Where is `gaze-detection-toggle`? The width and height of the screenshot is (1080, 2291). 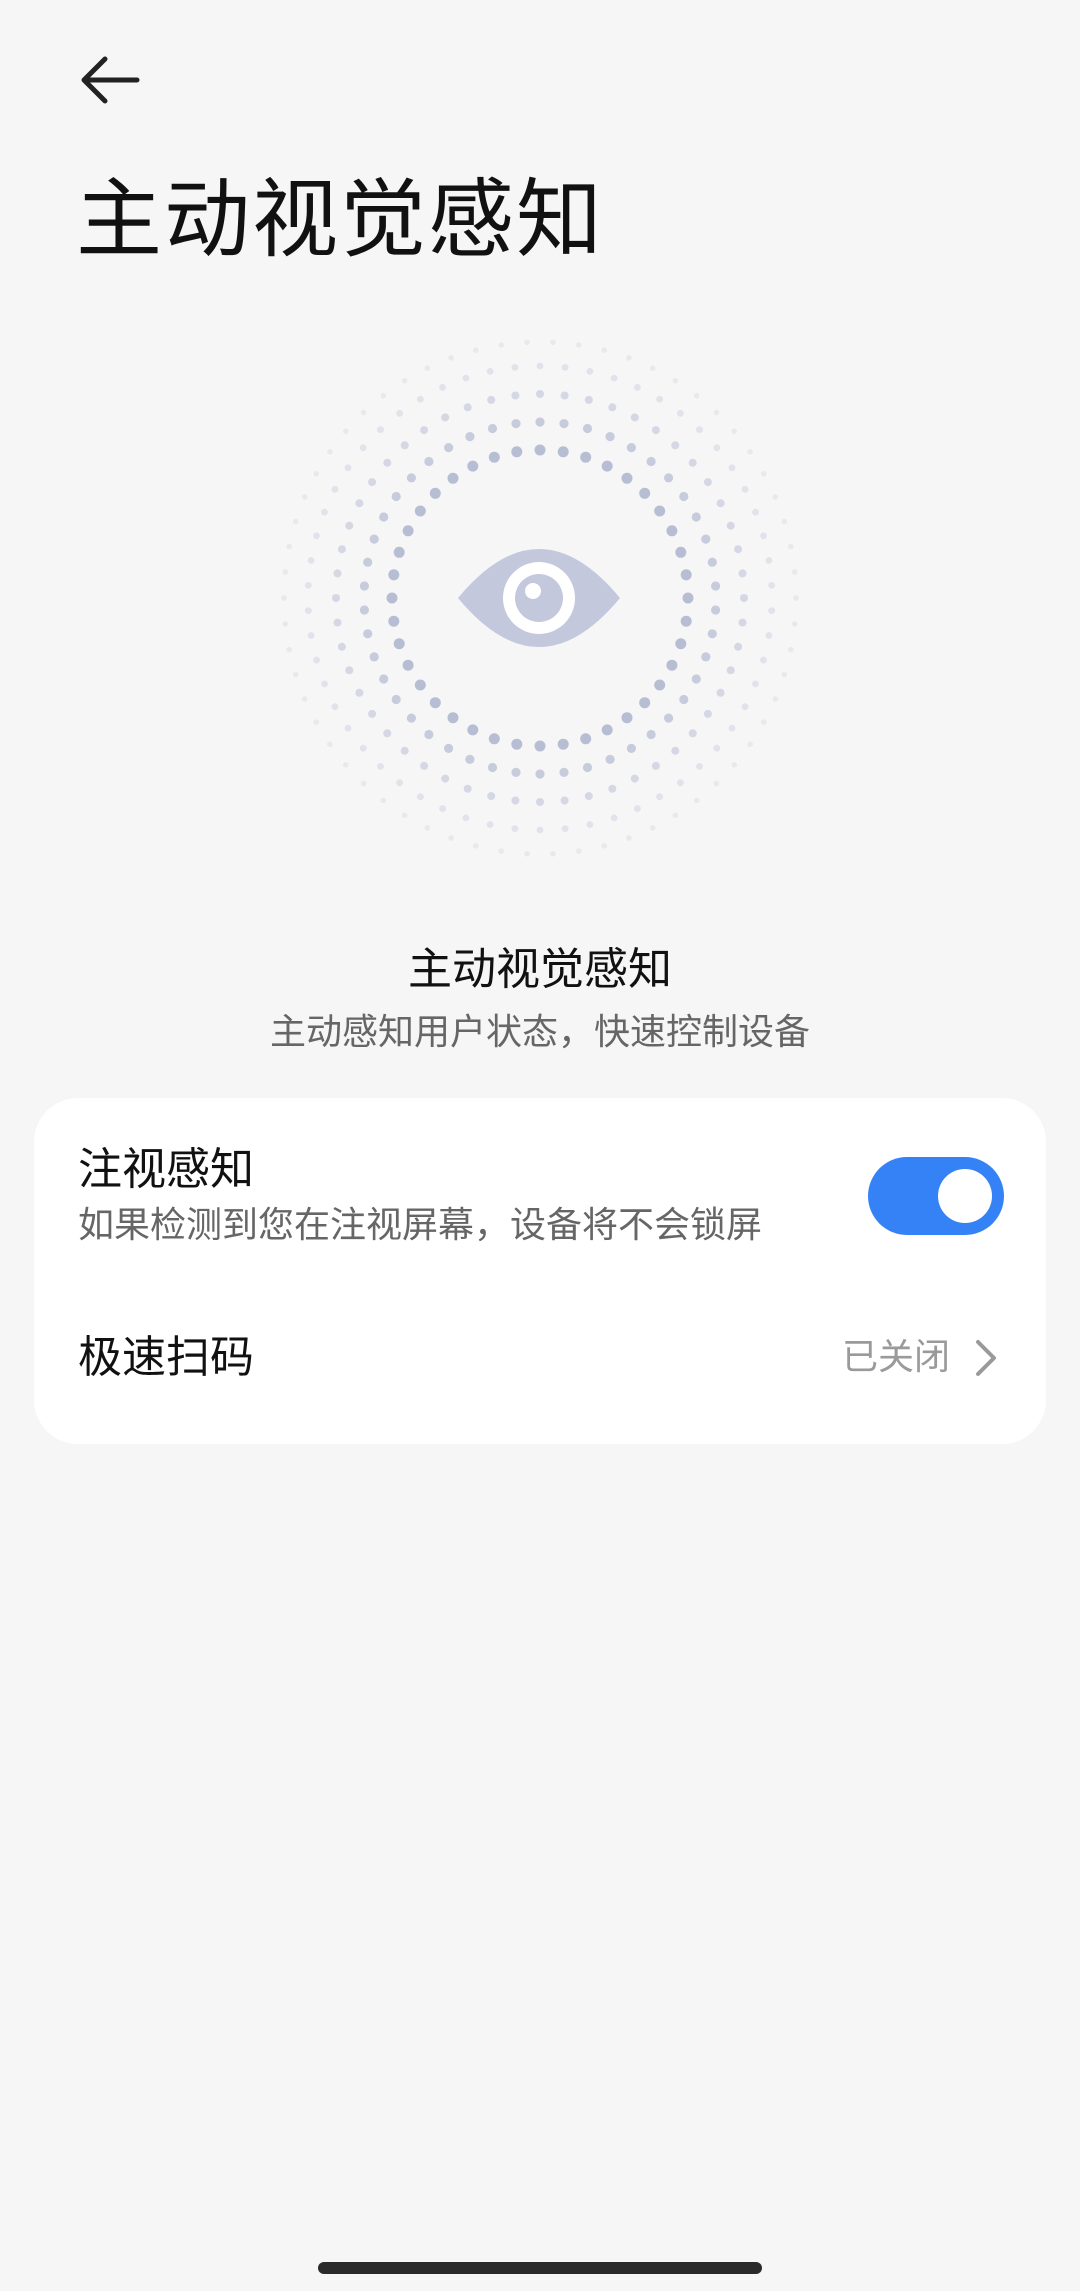
gaze-detection-toggle is located at coordinates (936, 1196).